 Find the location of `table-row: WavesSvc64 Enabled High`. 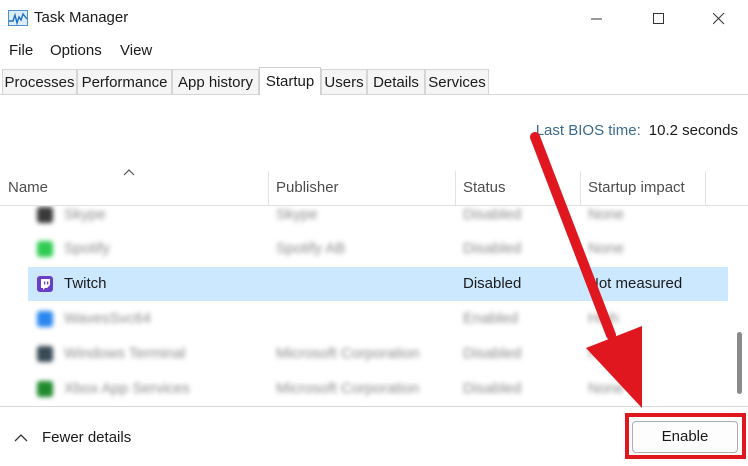

table-row: WavesSvc64 Enabled High is located at coordinates (378, 319).